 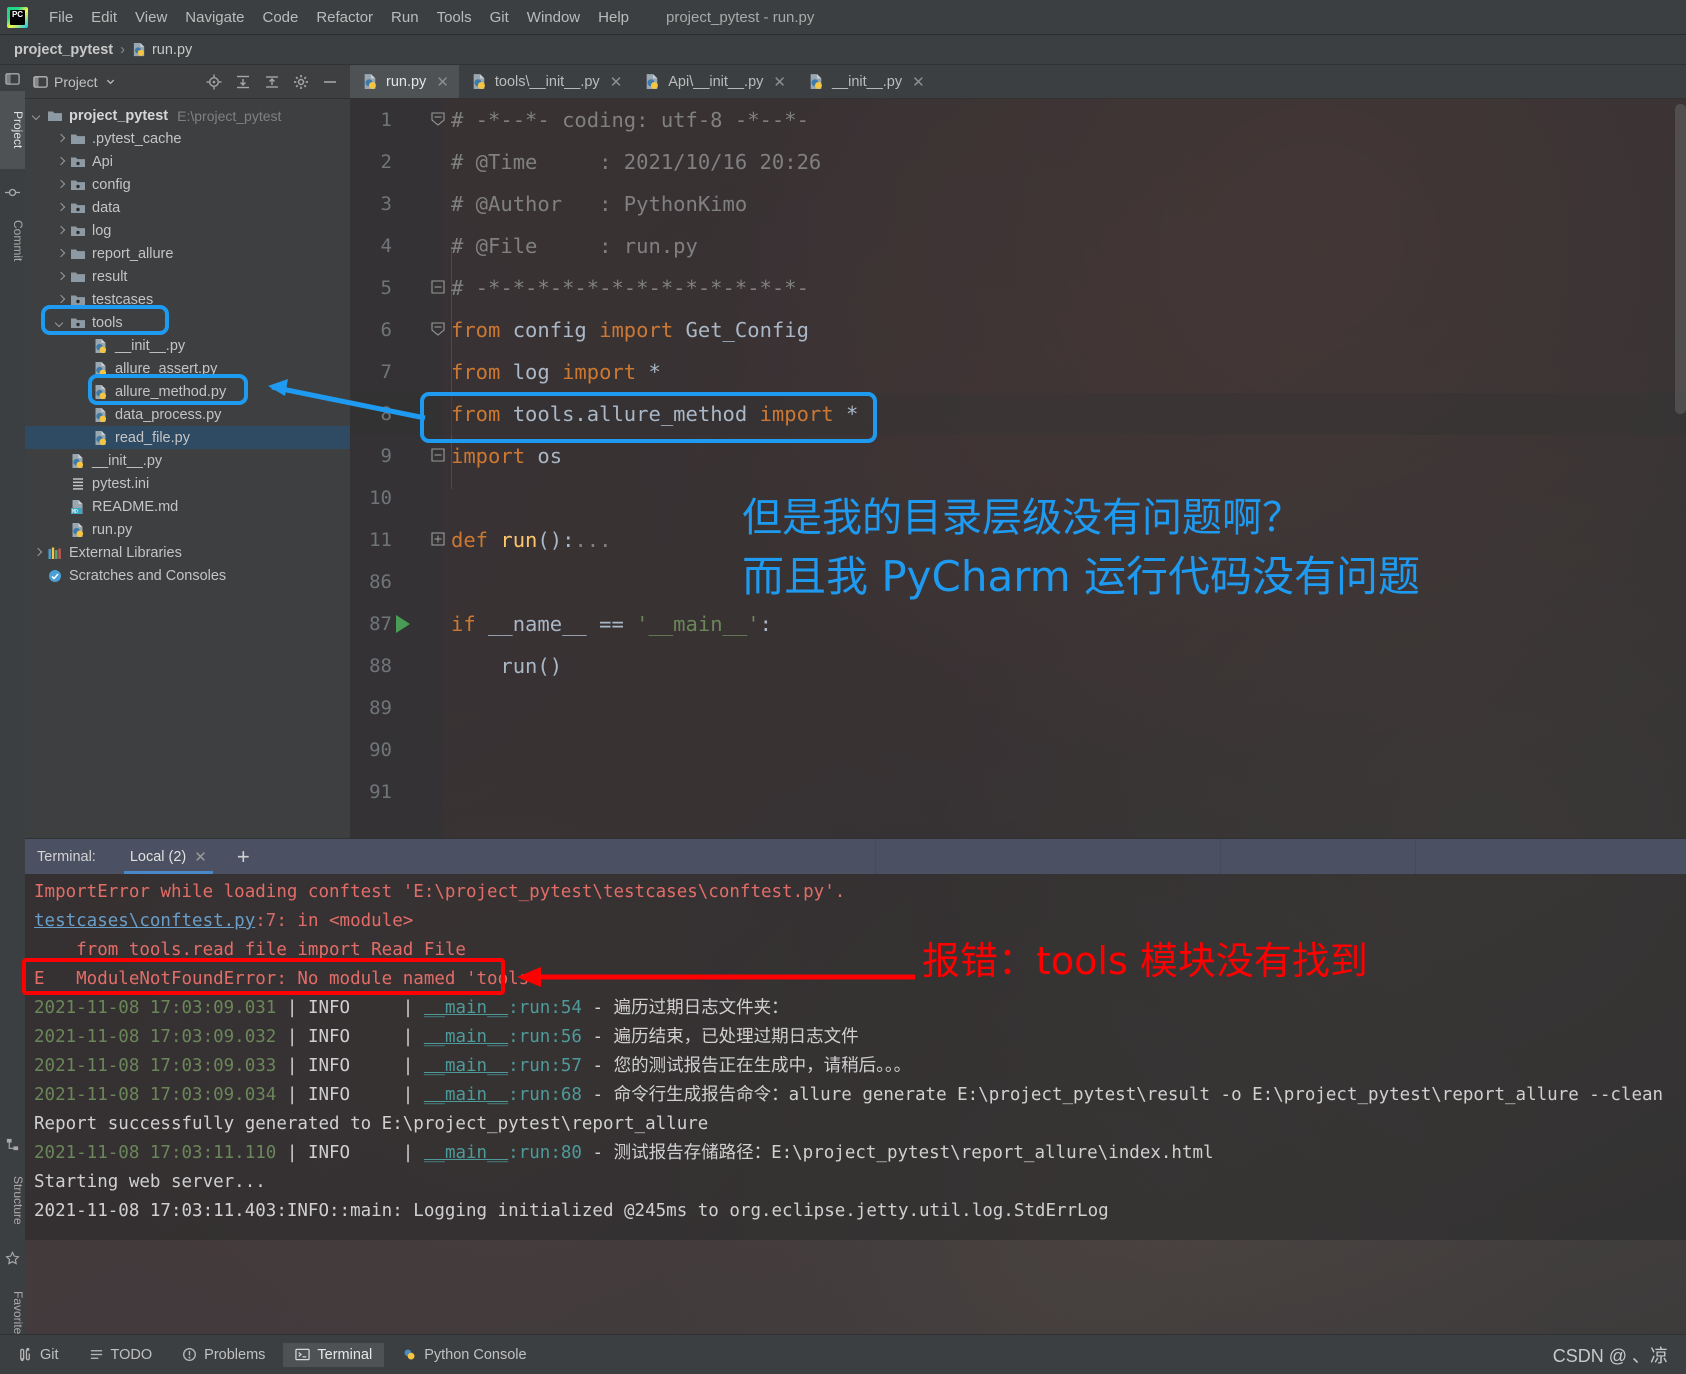 I want to click on menu-code: Code, so click(x=280, y=17).